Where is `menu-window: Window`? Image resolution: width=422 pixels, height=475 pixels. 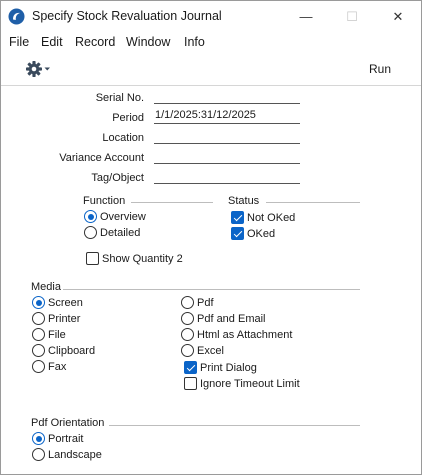
menu-window: Window is located at coordinates (148, 42).